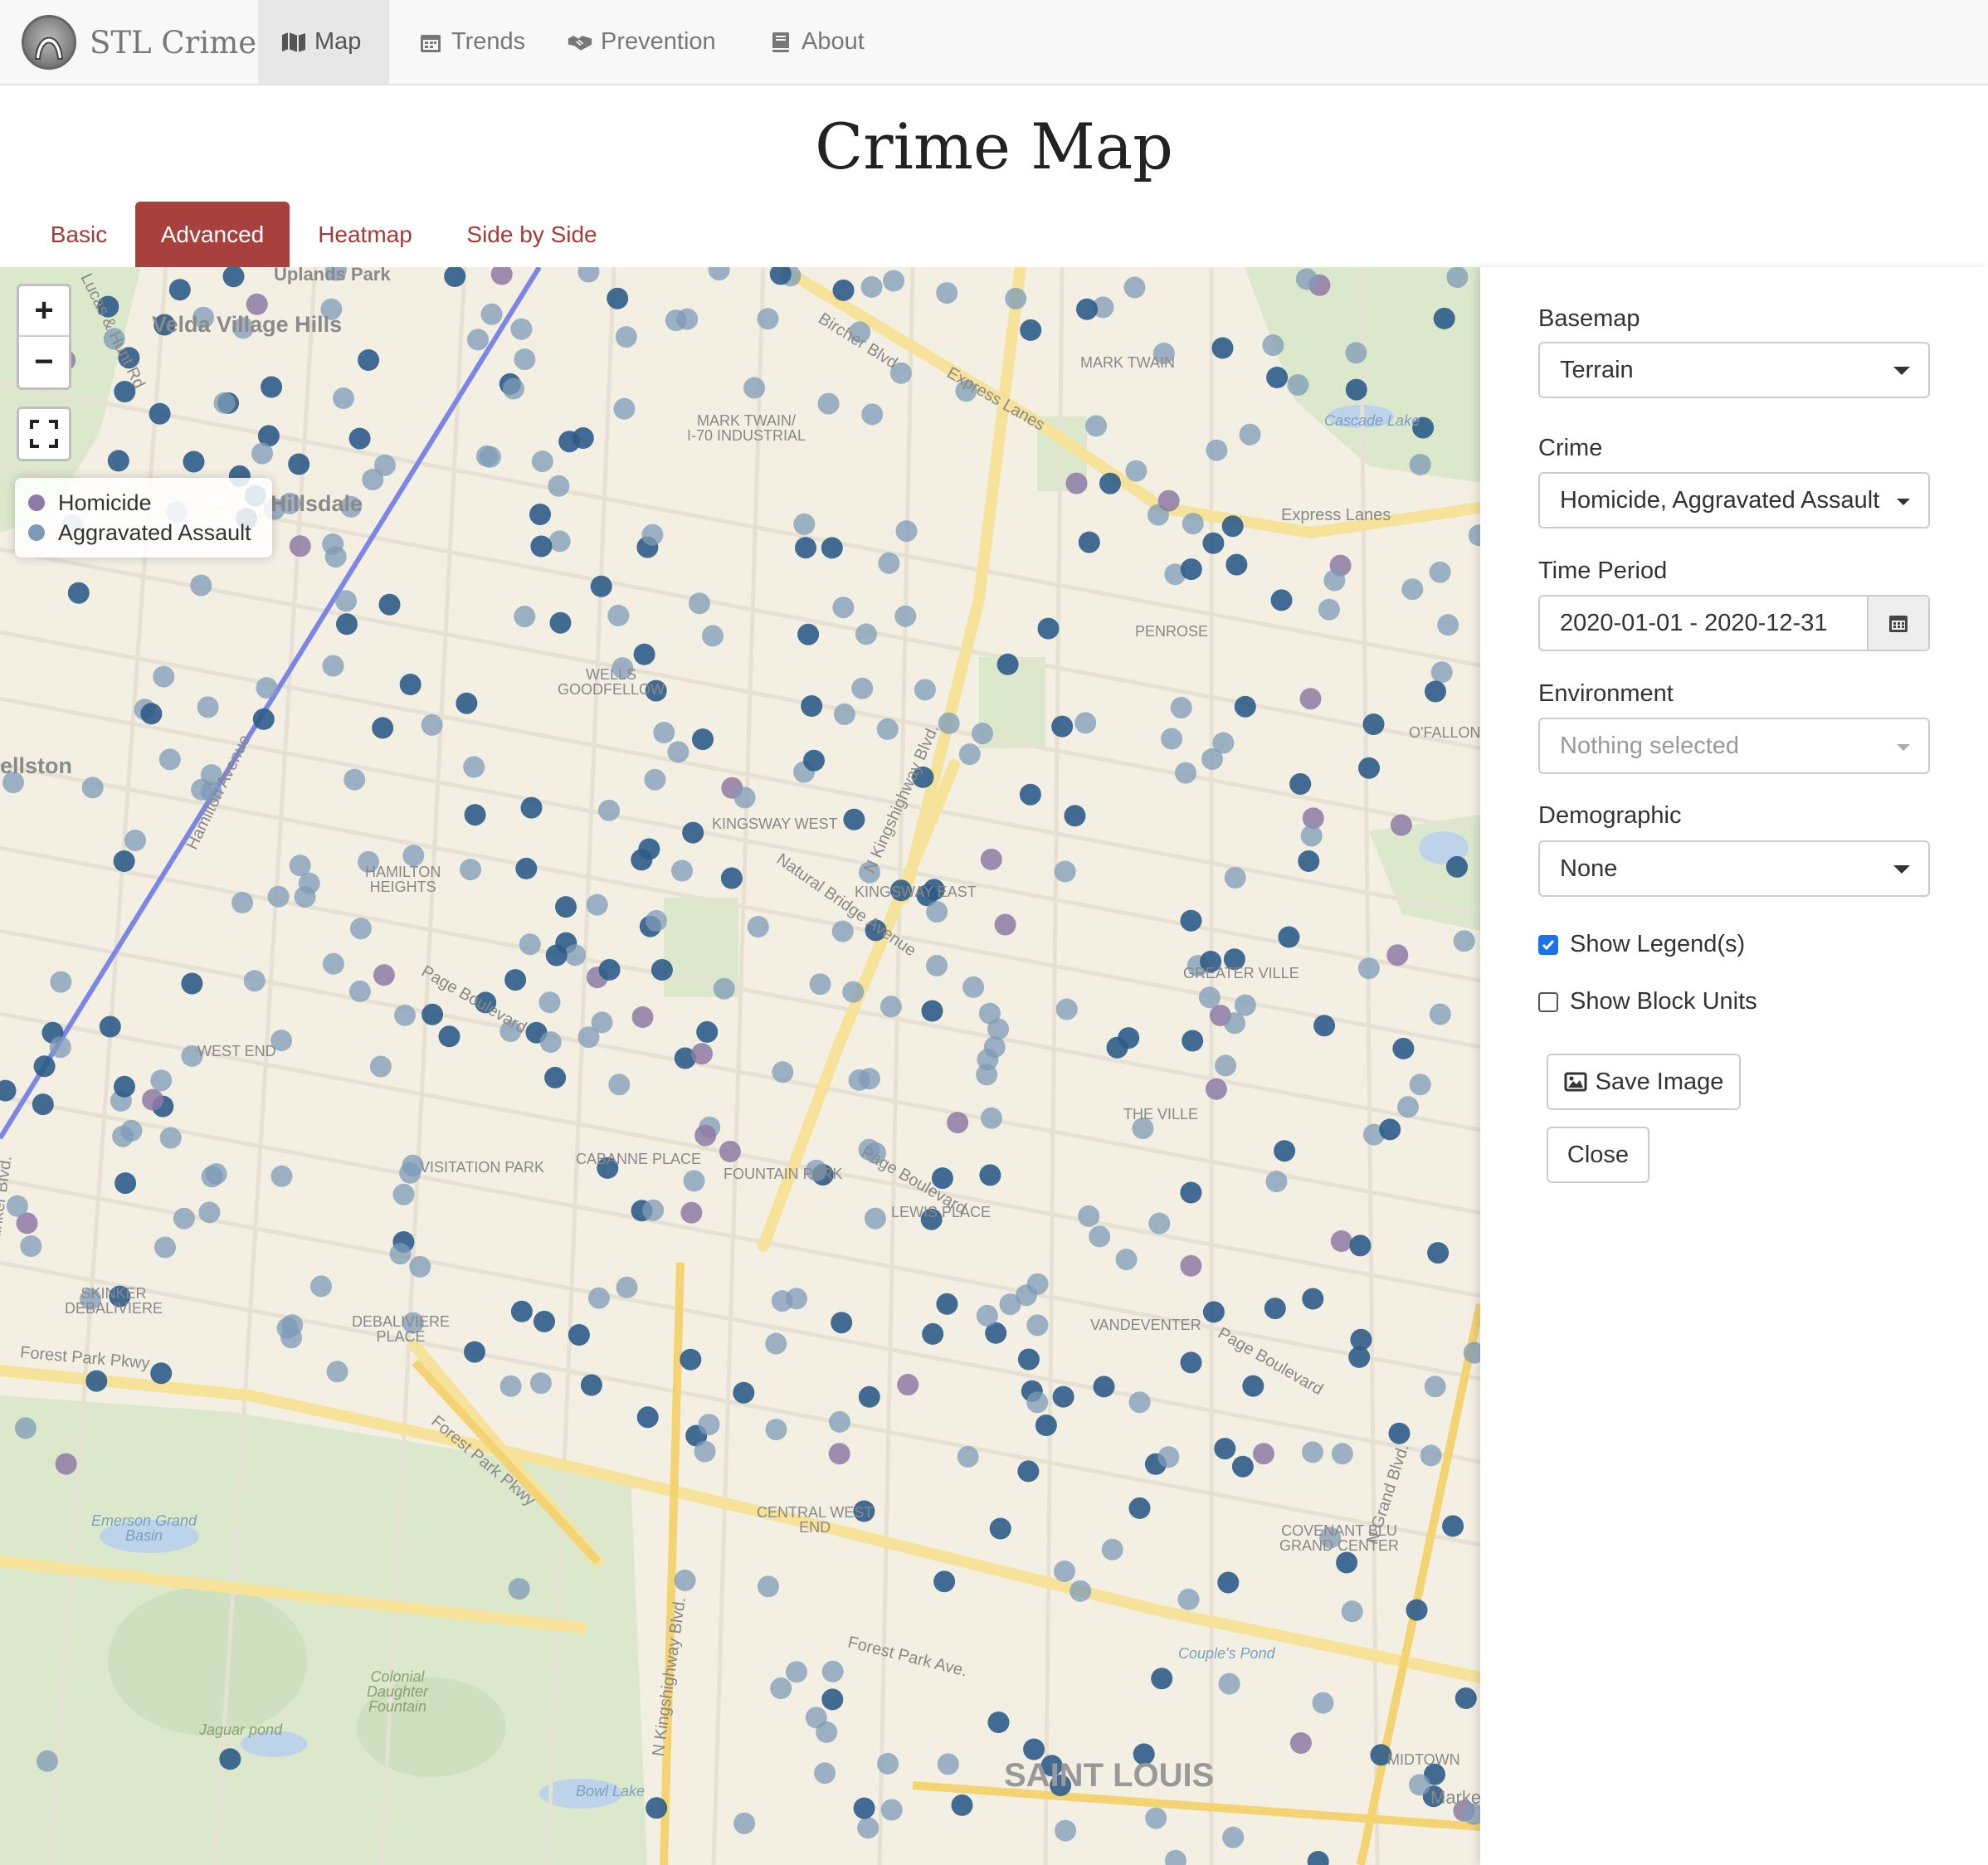 The image size is (1988, 1865). I want to click on zoom-out-button: −, so click(44, 362).